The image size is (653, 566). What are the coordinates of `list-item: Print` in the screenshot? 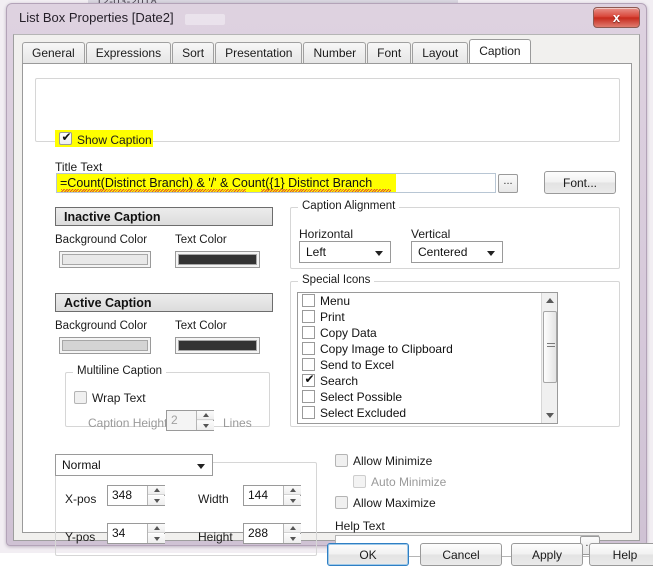 It's located at (427, 317).